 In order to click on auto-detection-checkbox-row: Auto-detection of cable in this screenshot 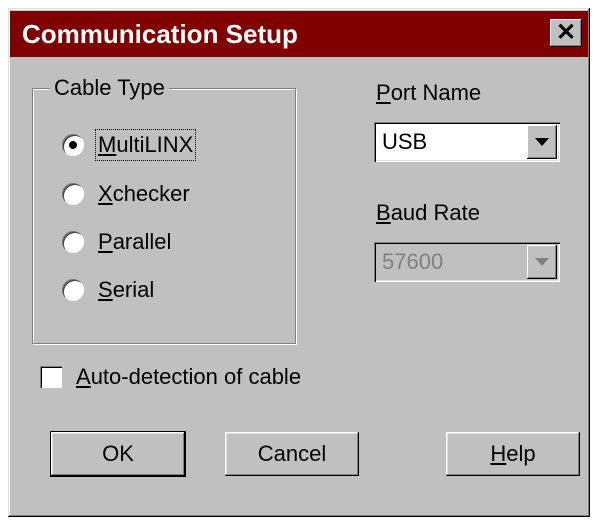, I will do `click(170, 377)`.